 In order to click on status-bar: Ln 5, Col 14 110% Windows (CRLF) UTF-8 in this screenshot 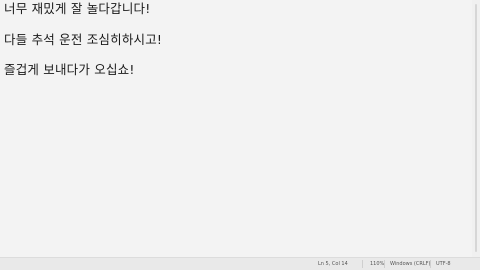, I will do `click(240, 263)`.